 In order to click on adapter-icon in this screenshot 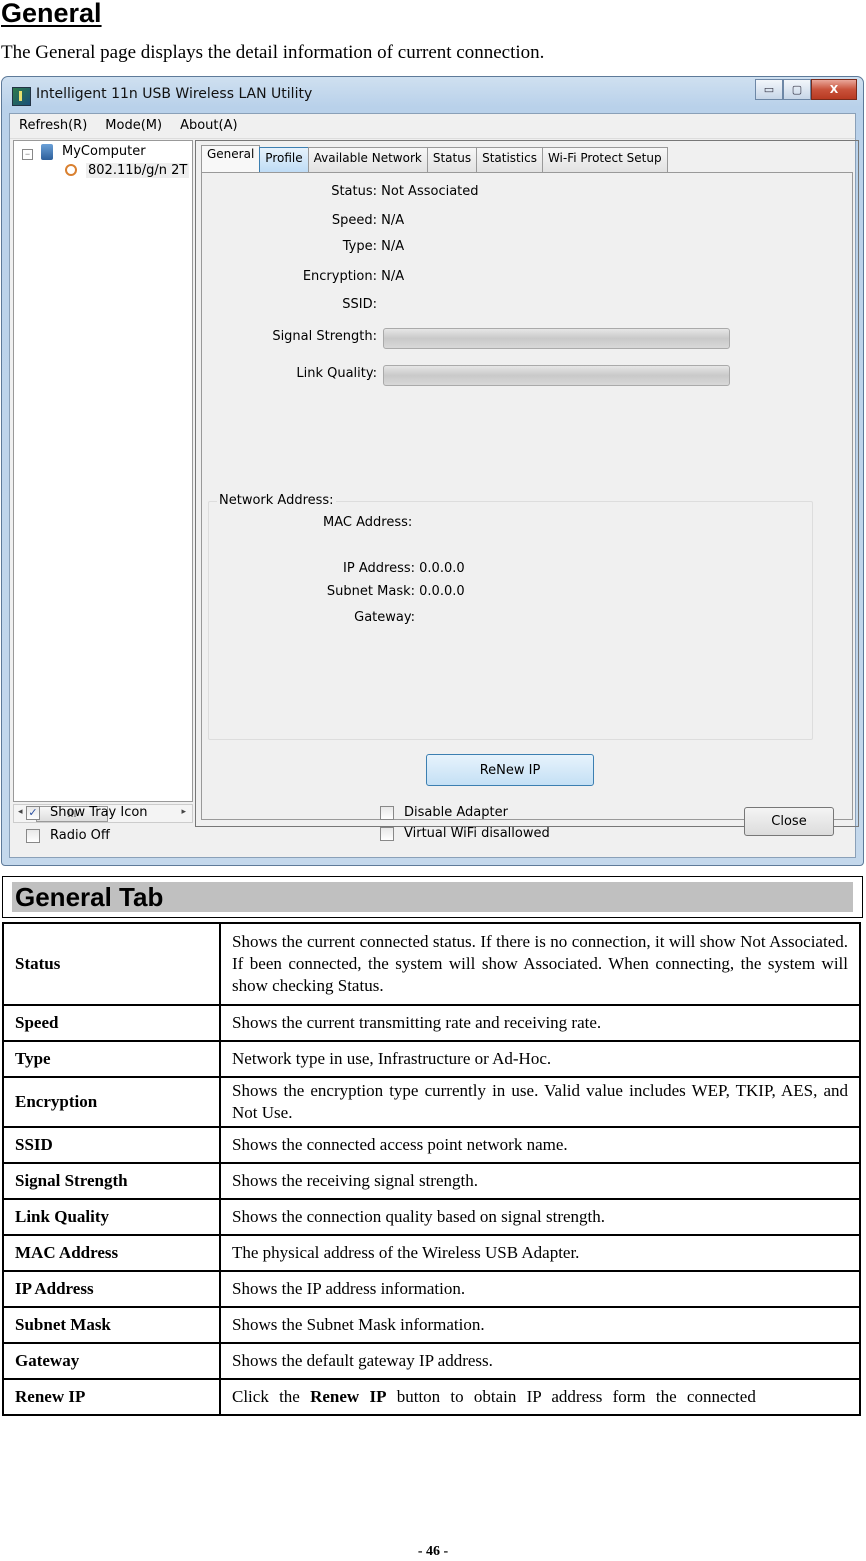, I will do `click(71, 170)`.